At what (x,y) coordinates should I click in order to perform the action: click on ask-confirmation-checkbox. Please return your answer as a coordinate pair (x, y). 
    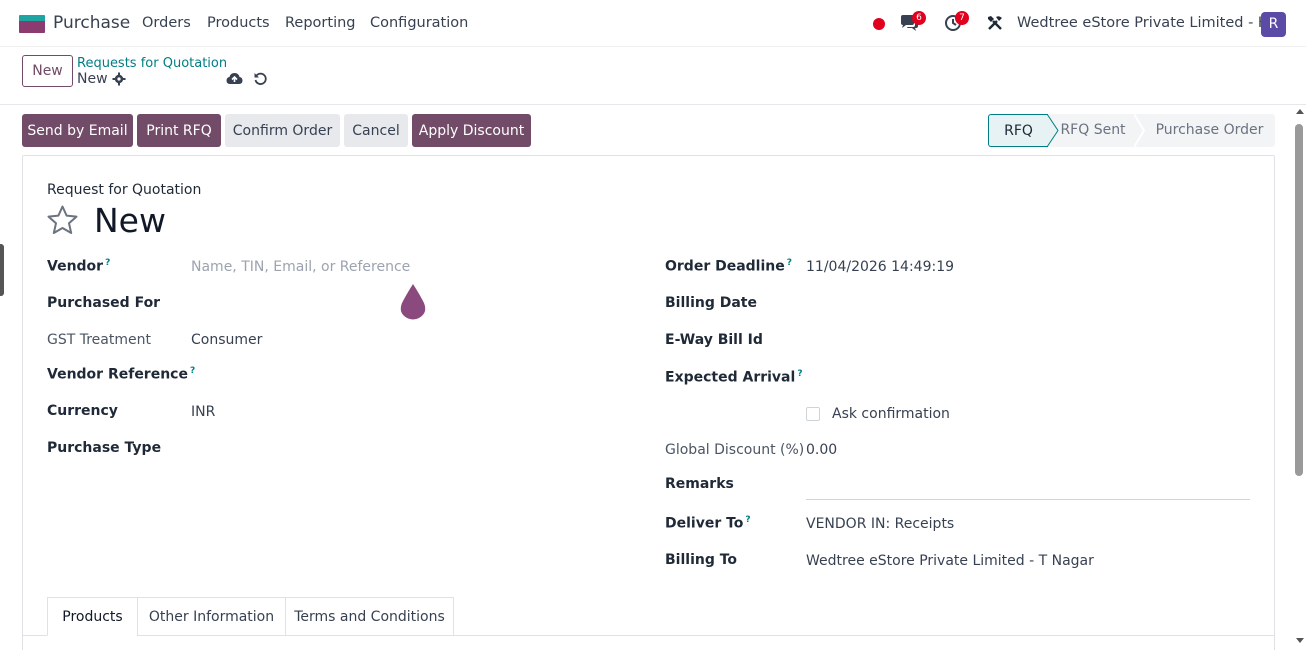
    Looking at the image, I should click on (813, 414).